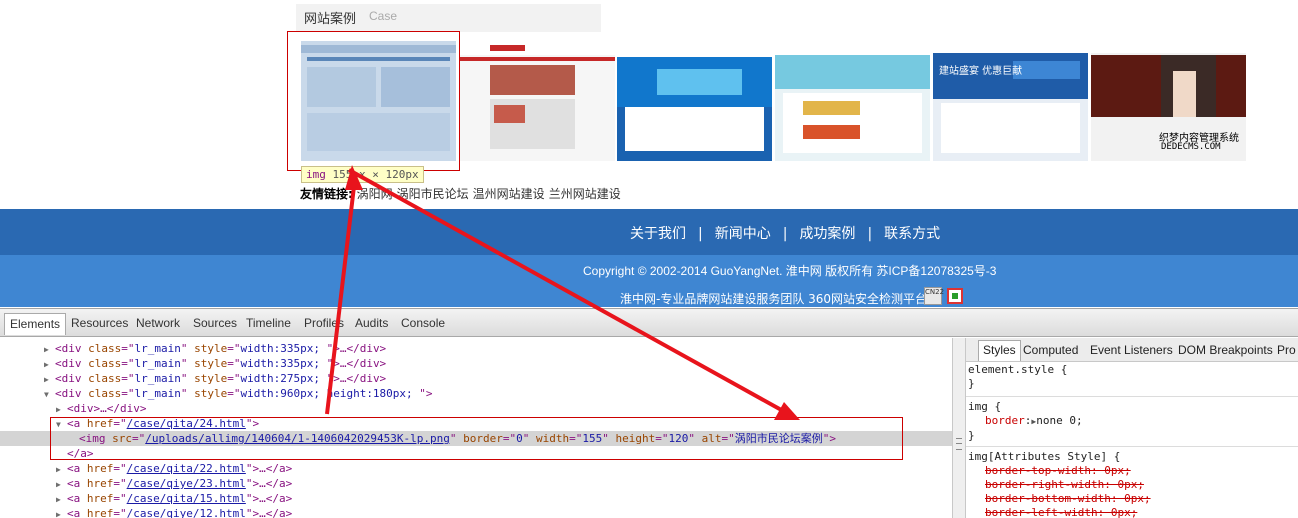  I want to click on splitter-grip-icon, so click(959, 444).